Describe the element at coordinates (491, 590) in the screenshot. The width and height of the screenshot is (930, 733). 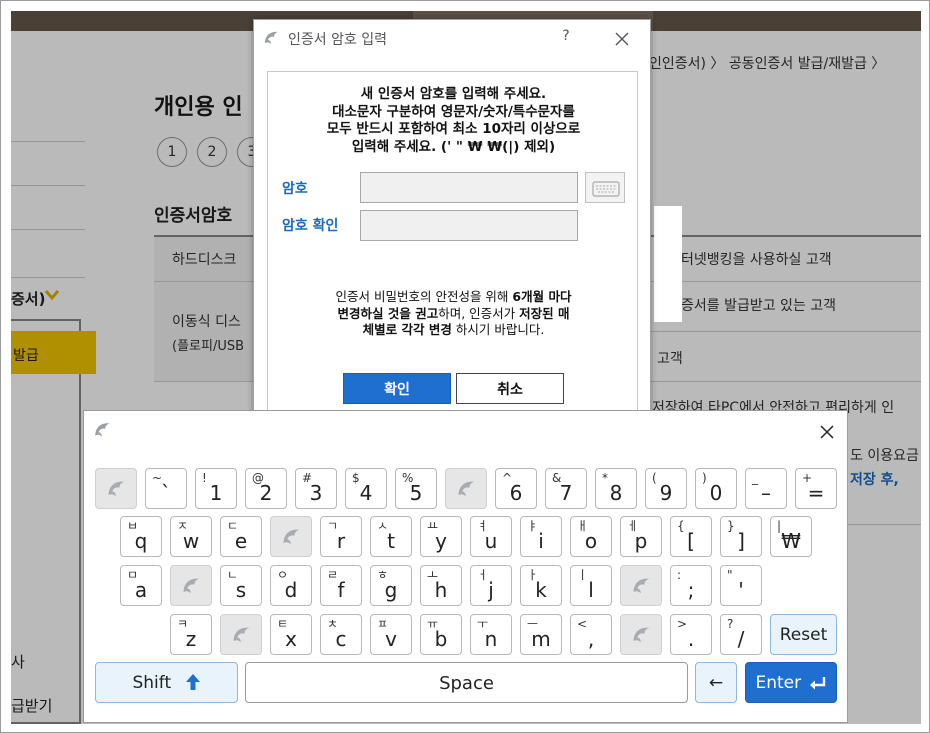
I see `key-main-symbol: j` at that location.